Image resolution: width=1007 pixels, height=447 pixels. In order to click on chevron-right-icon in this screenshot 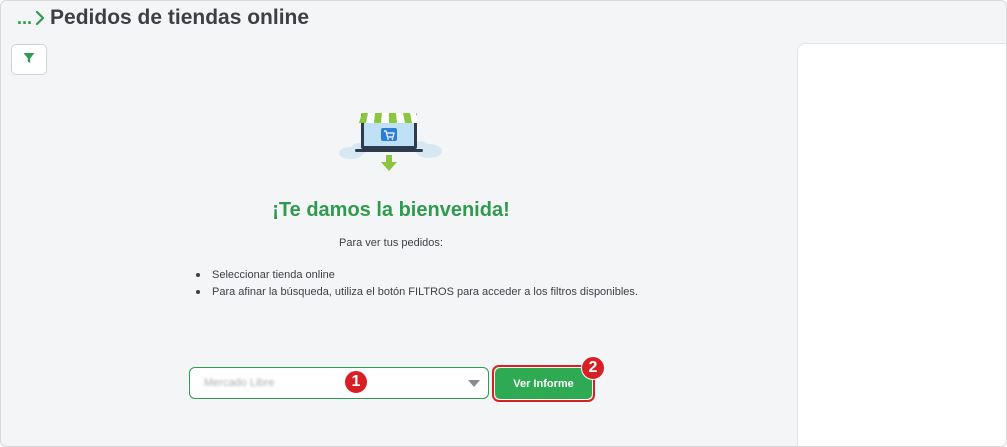, I will do `click(40, 18)`.